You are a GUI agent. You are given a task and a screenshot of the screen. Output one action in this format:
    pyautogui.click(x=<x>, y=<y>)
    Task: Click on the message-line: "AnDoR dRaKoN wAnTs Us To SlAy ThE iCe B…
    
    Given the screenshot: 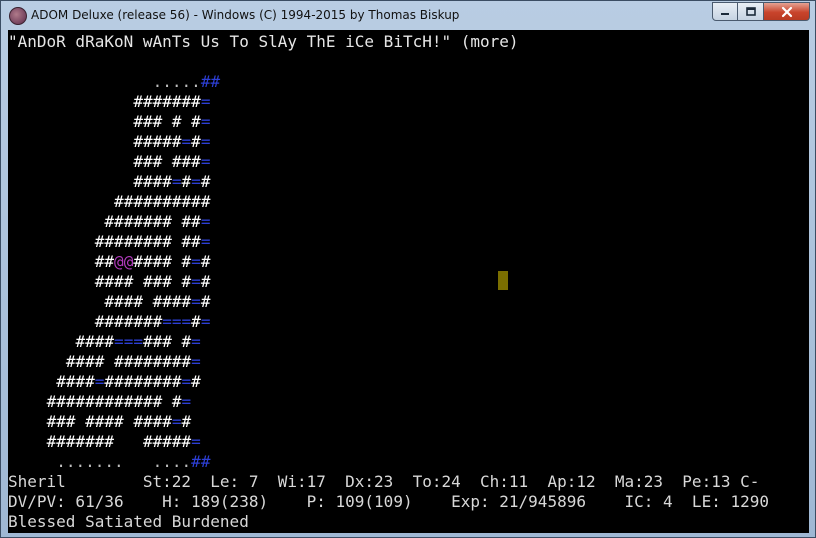 What is the action you would take?
    pyautogui.click(x=263, y=41)
    